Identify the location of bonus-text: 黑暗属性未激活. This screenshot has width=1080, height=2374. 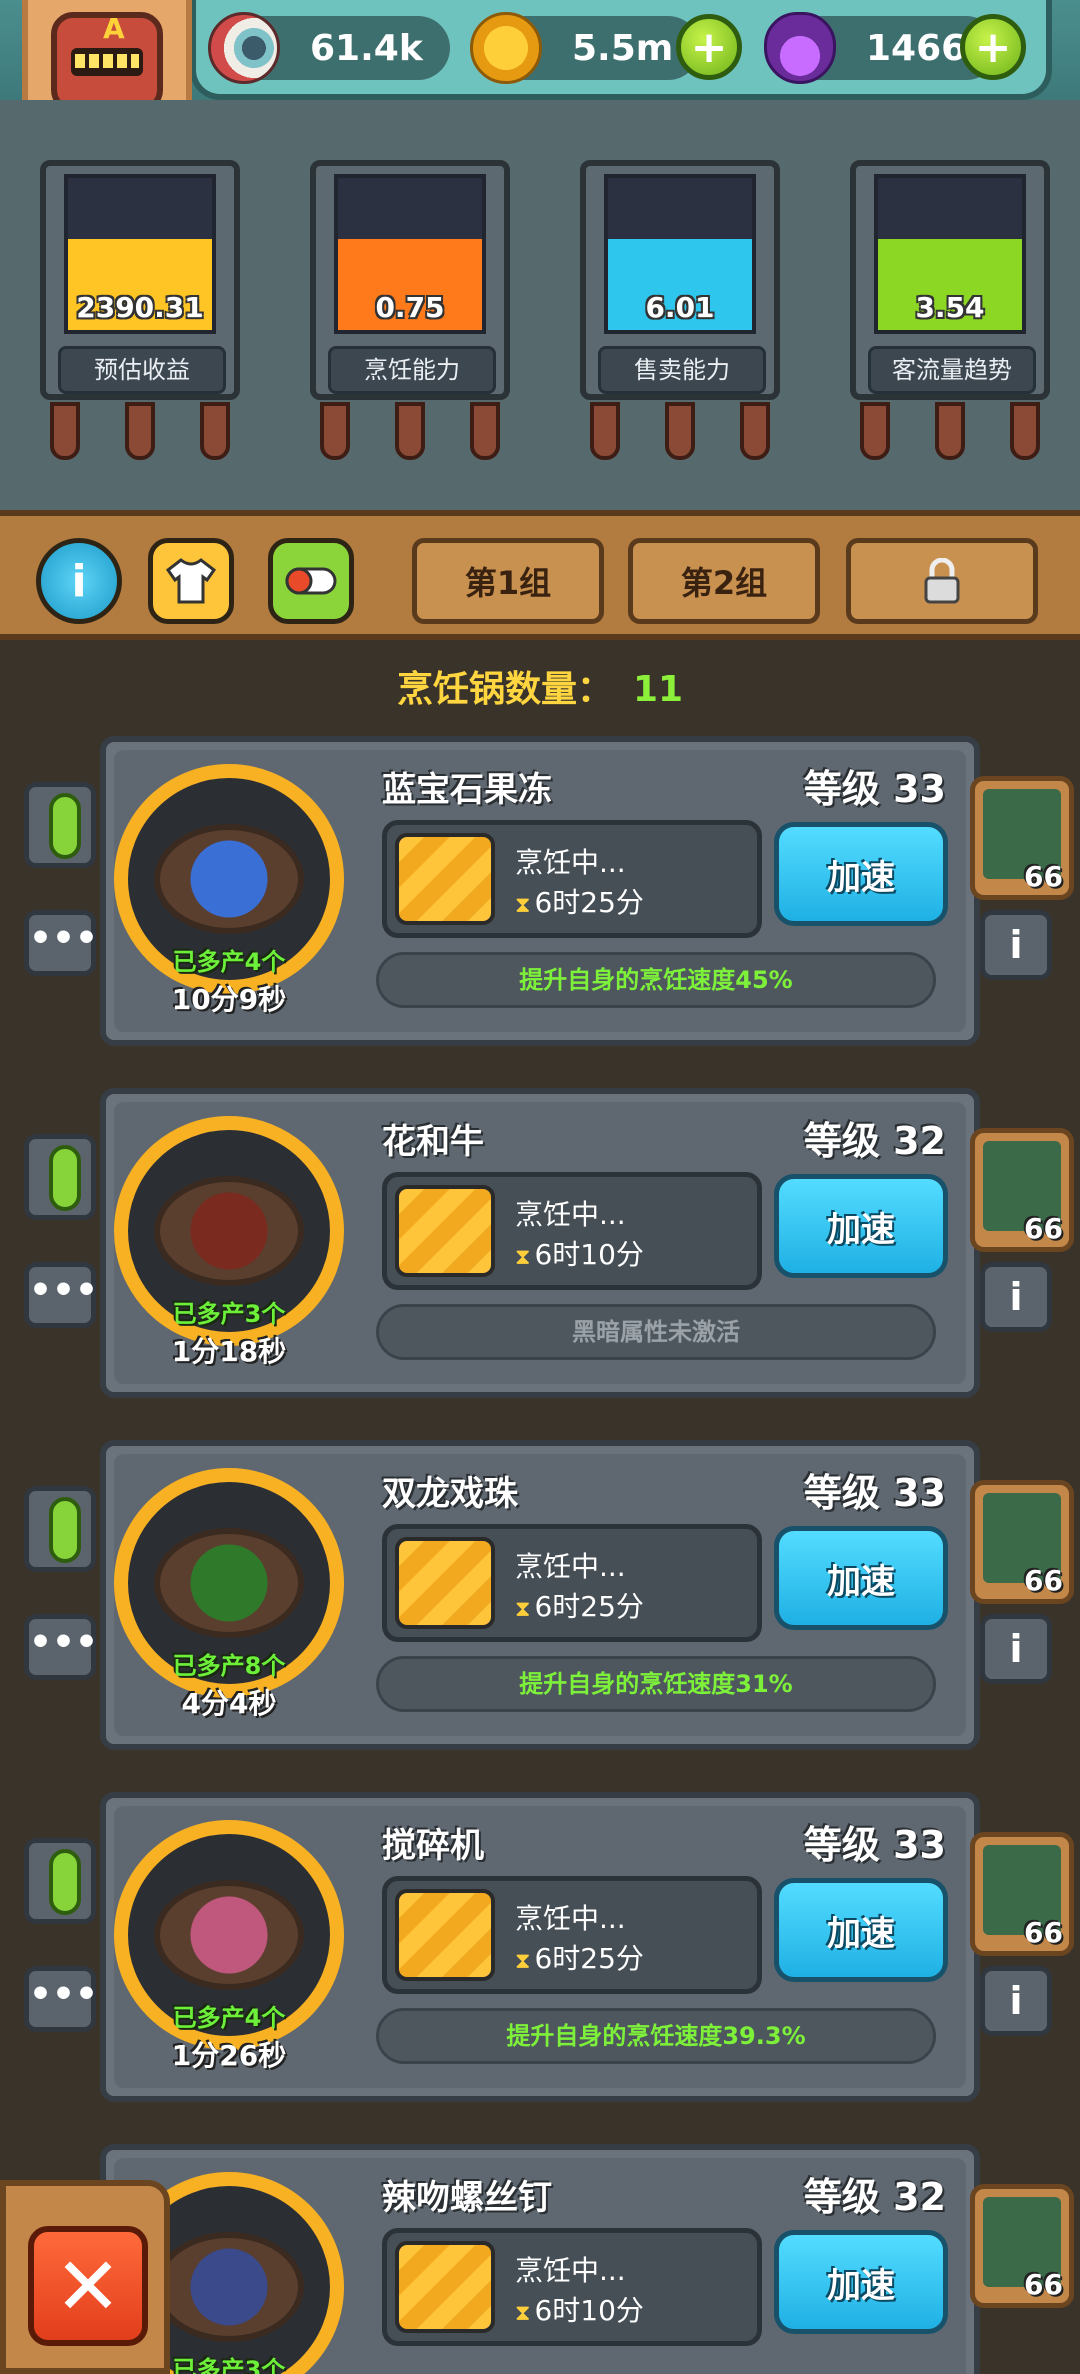
(656, 1332).